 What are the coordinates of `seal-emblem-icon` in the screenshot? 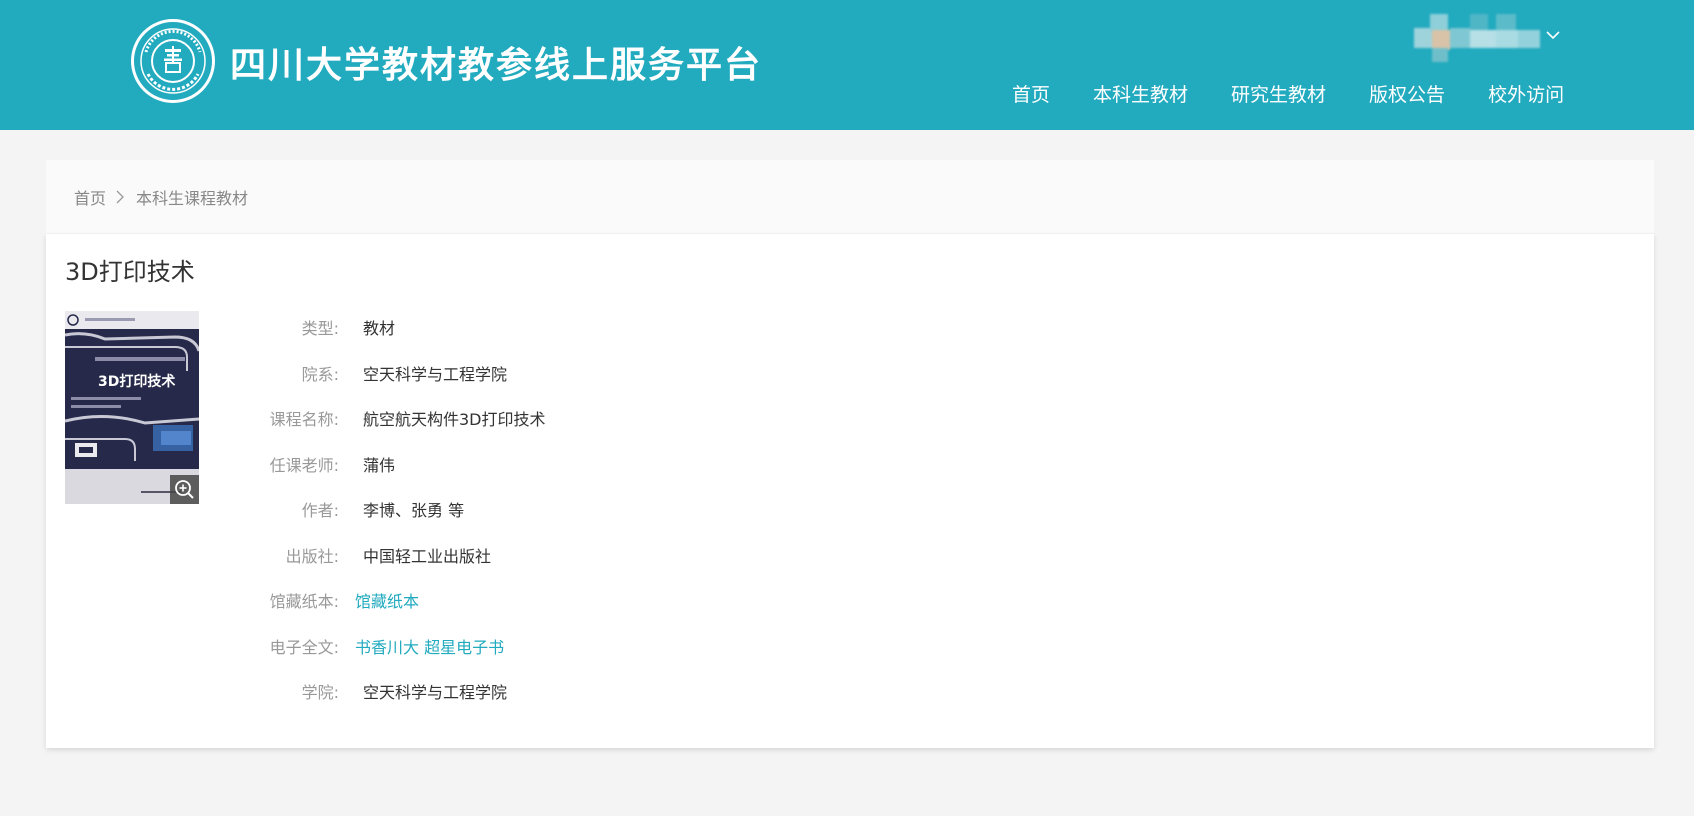 It's located at (173, 61).